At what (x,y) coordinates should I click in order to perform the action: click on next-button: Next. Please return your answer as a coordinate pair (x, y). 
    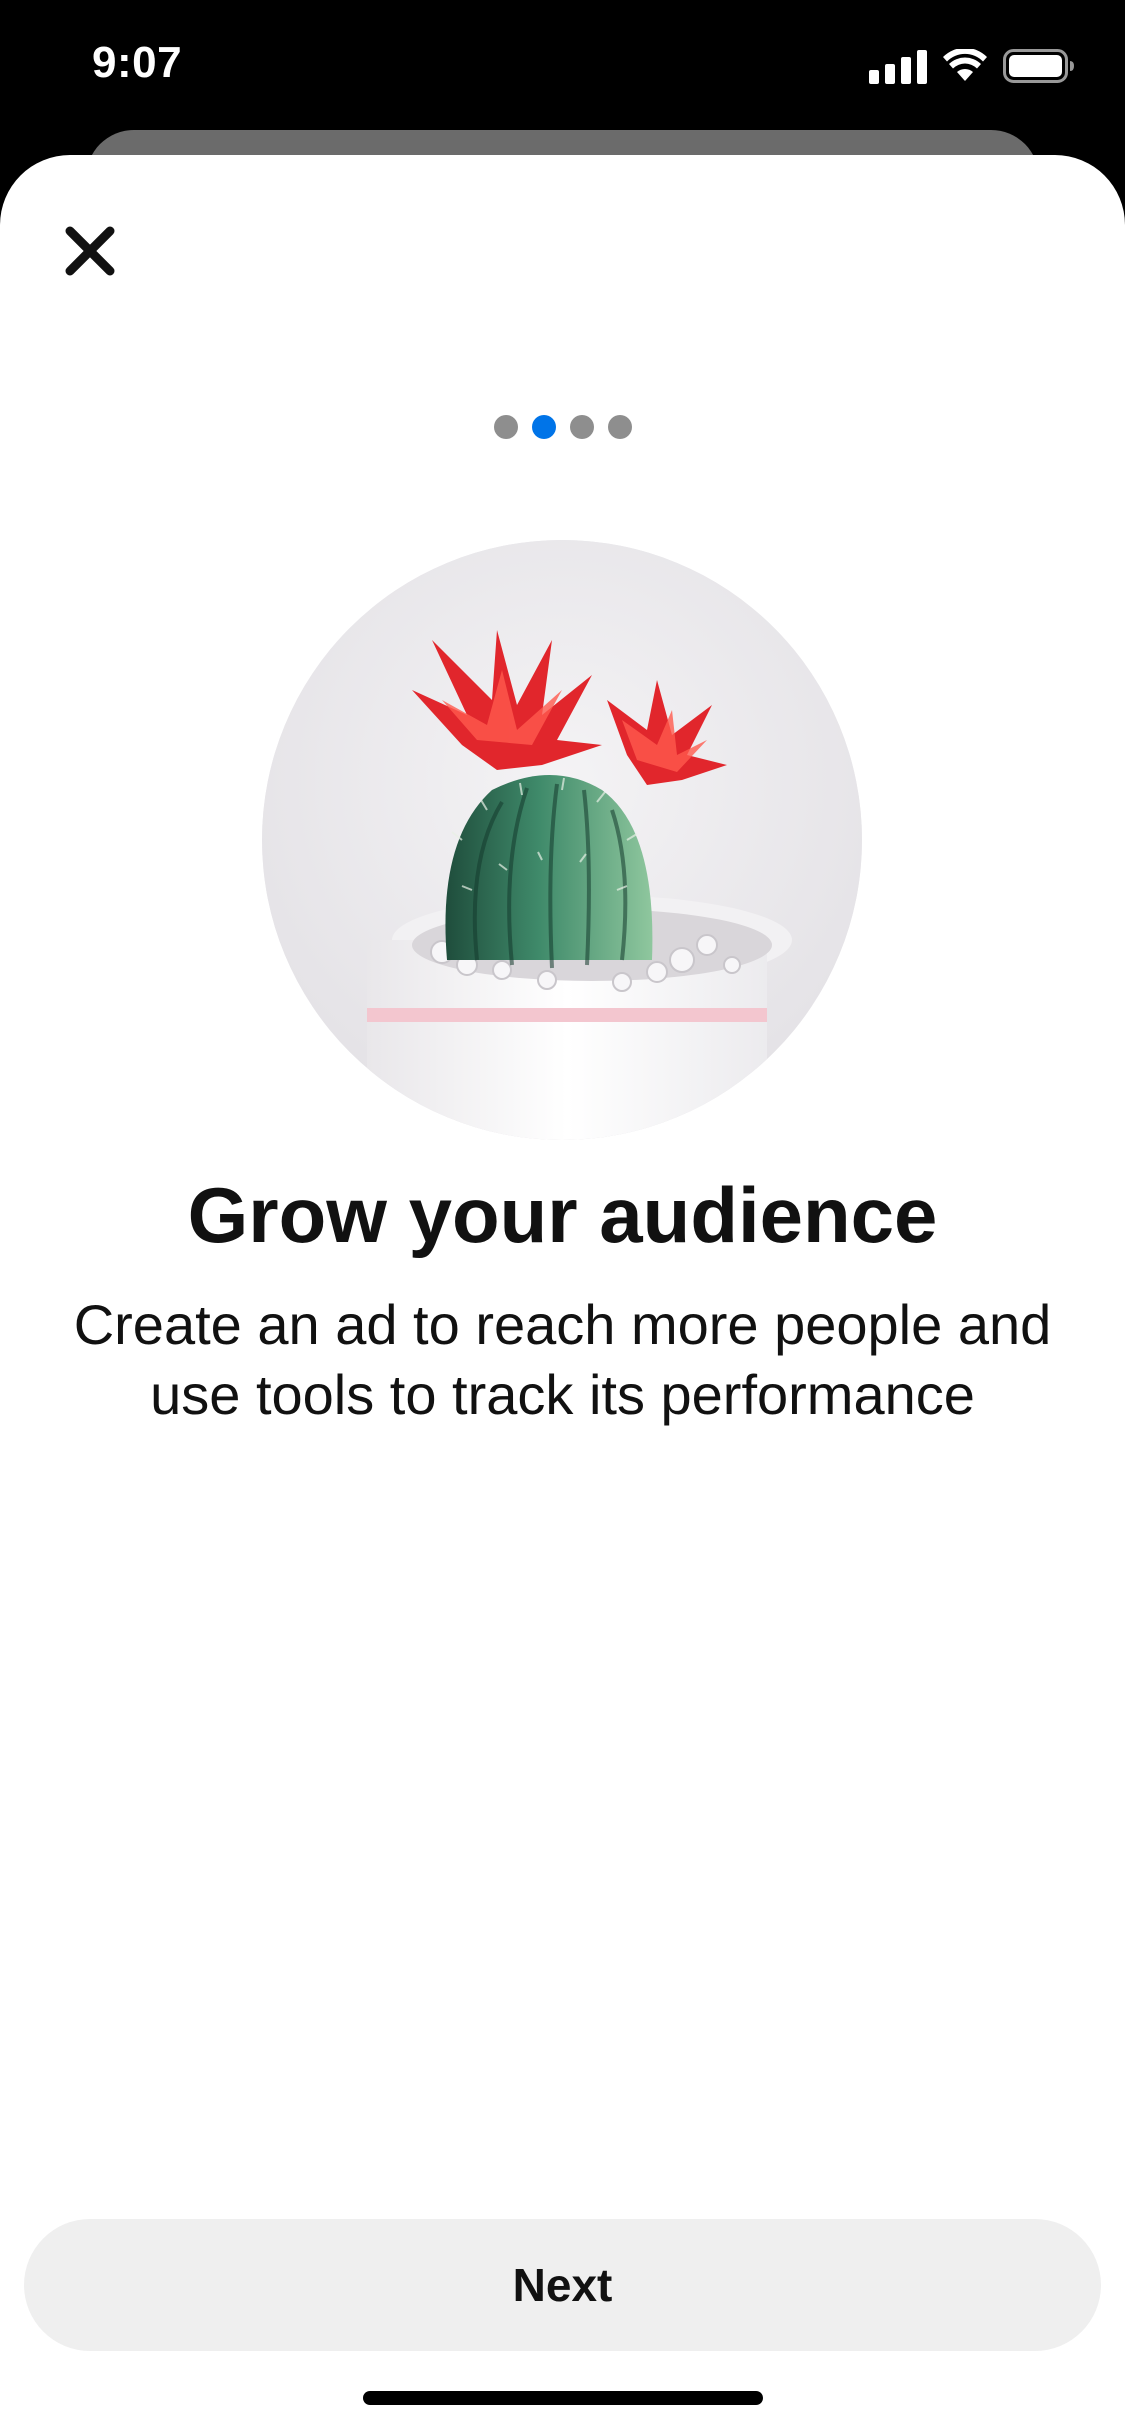
    Looking at the image, I should click on (562, 2285).